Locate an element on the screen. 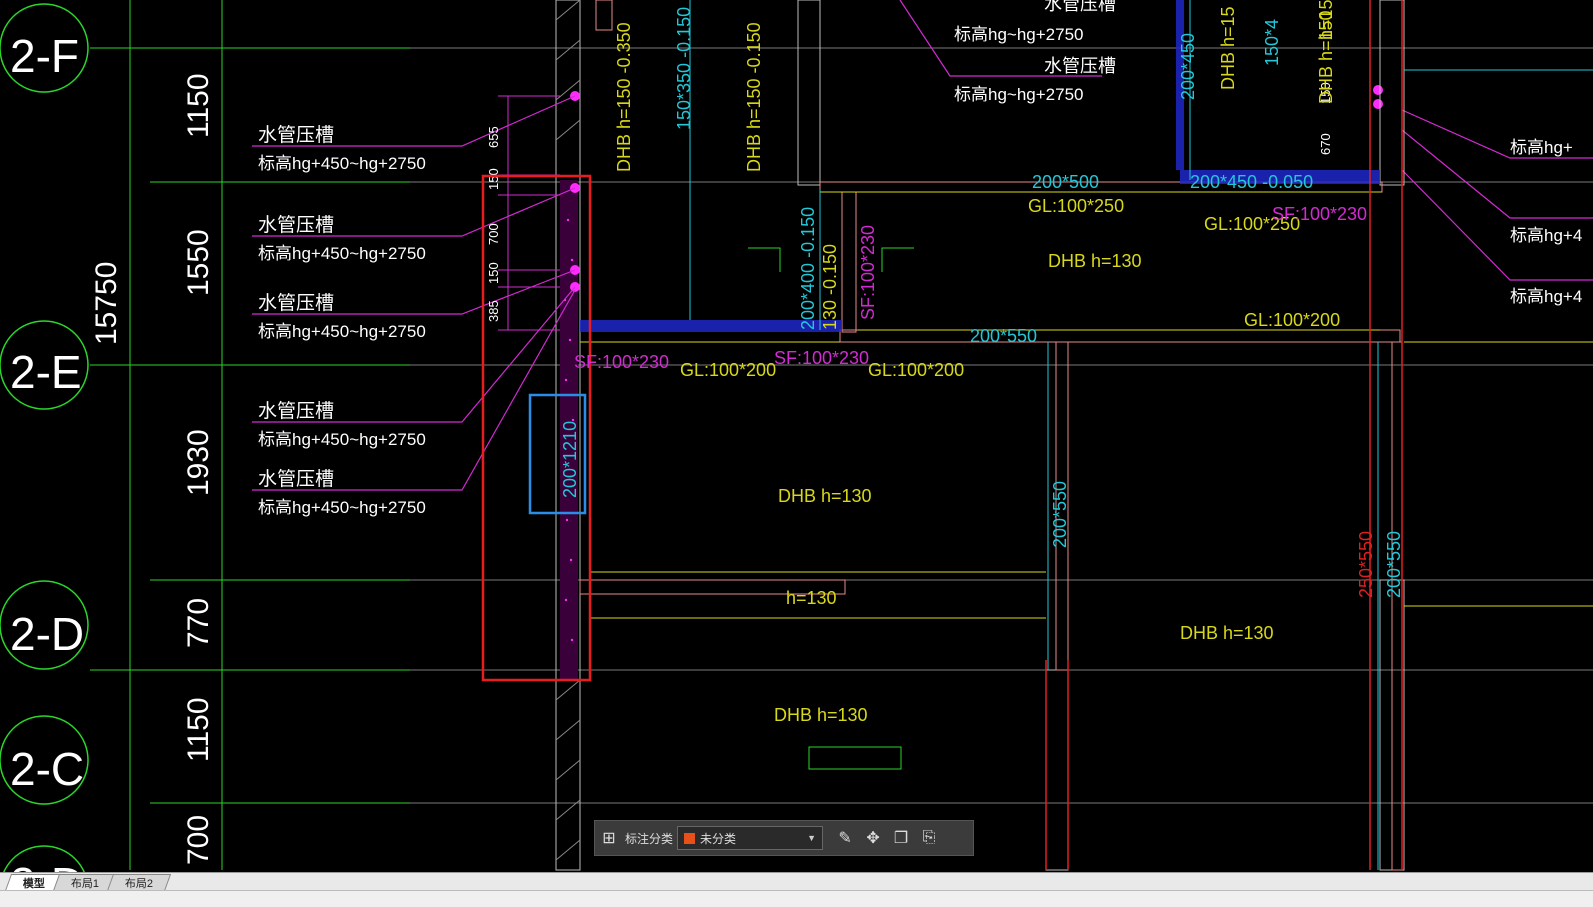 The width and height of the screenshot is (1593, 907). category-color-swatch is located at coordinates (690, 838).